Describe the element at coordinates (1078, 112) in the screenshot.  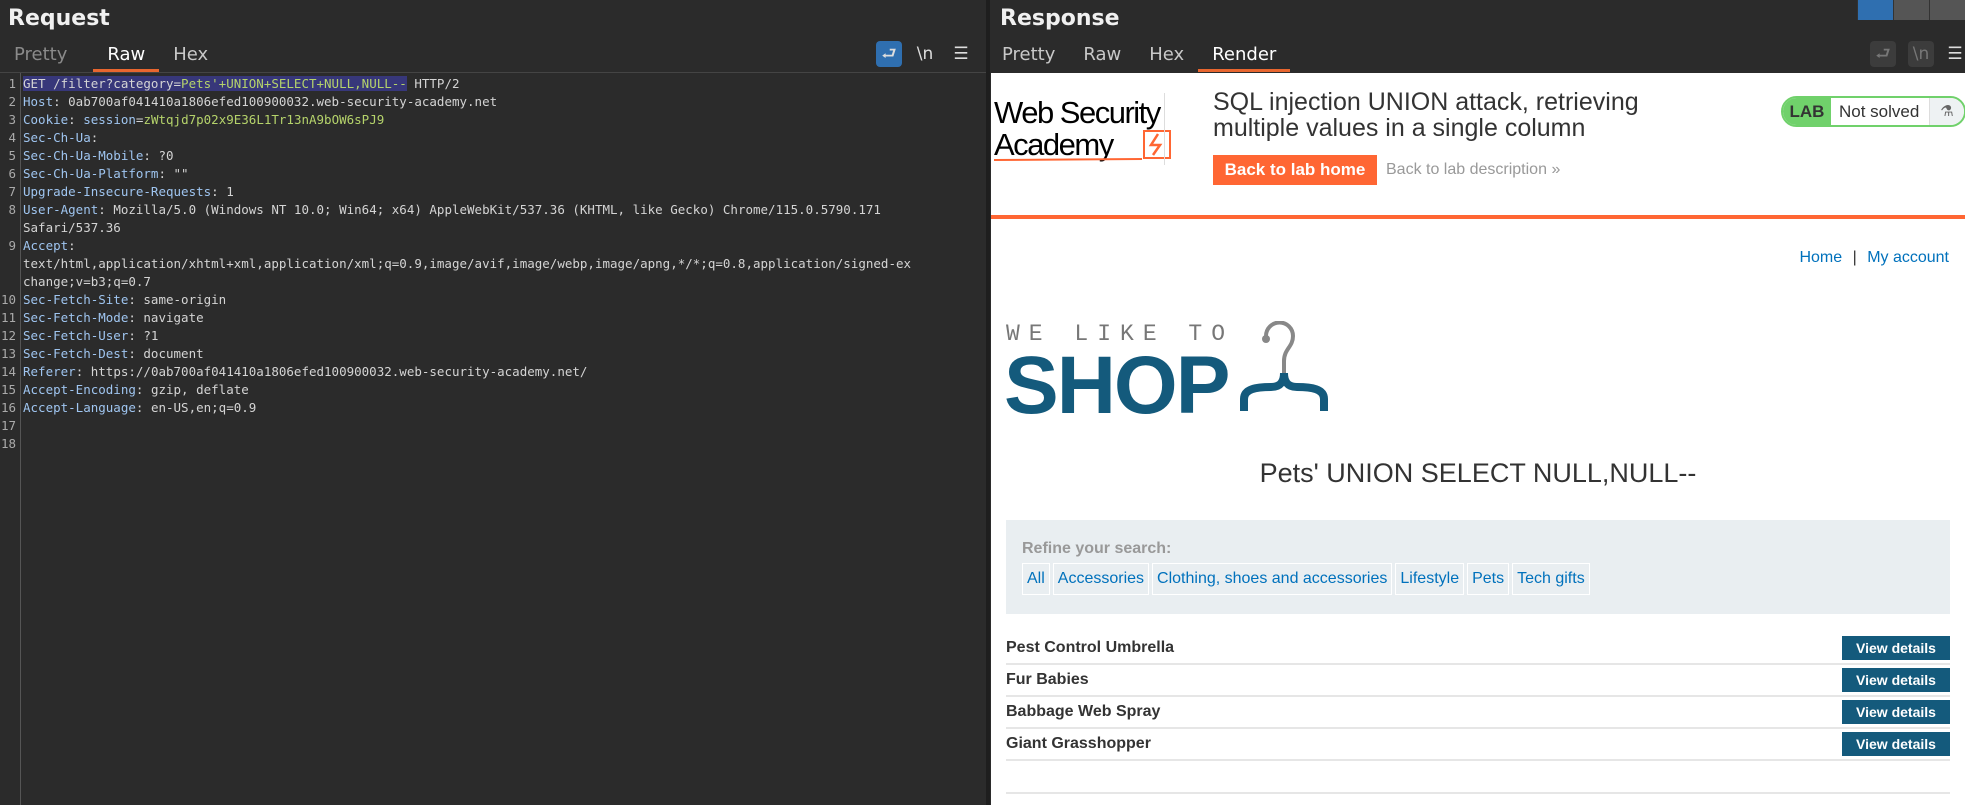
I see `svg-text: Web Security` at that location.